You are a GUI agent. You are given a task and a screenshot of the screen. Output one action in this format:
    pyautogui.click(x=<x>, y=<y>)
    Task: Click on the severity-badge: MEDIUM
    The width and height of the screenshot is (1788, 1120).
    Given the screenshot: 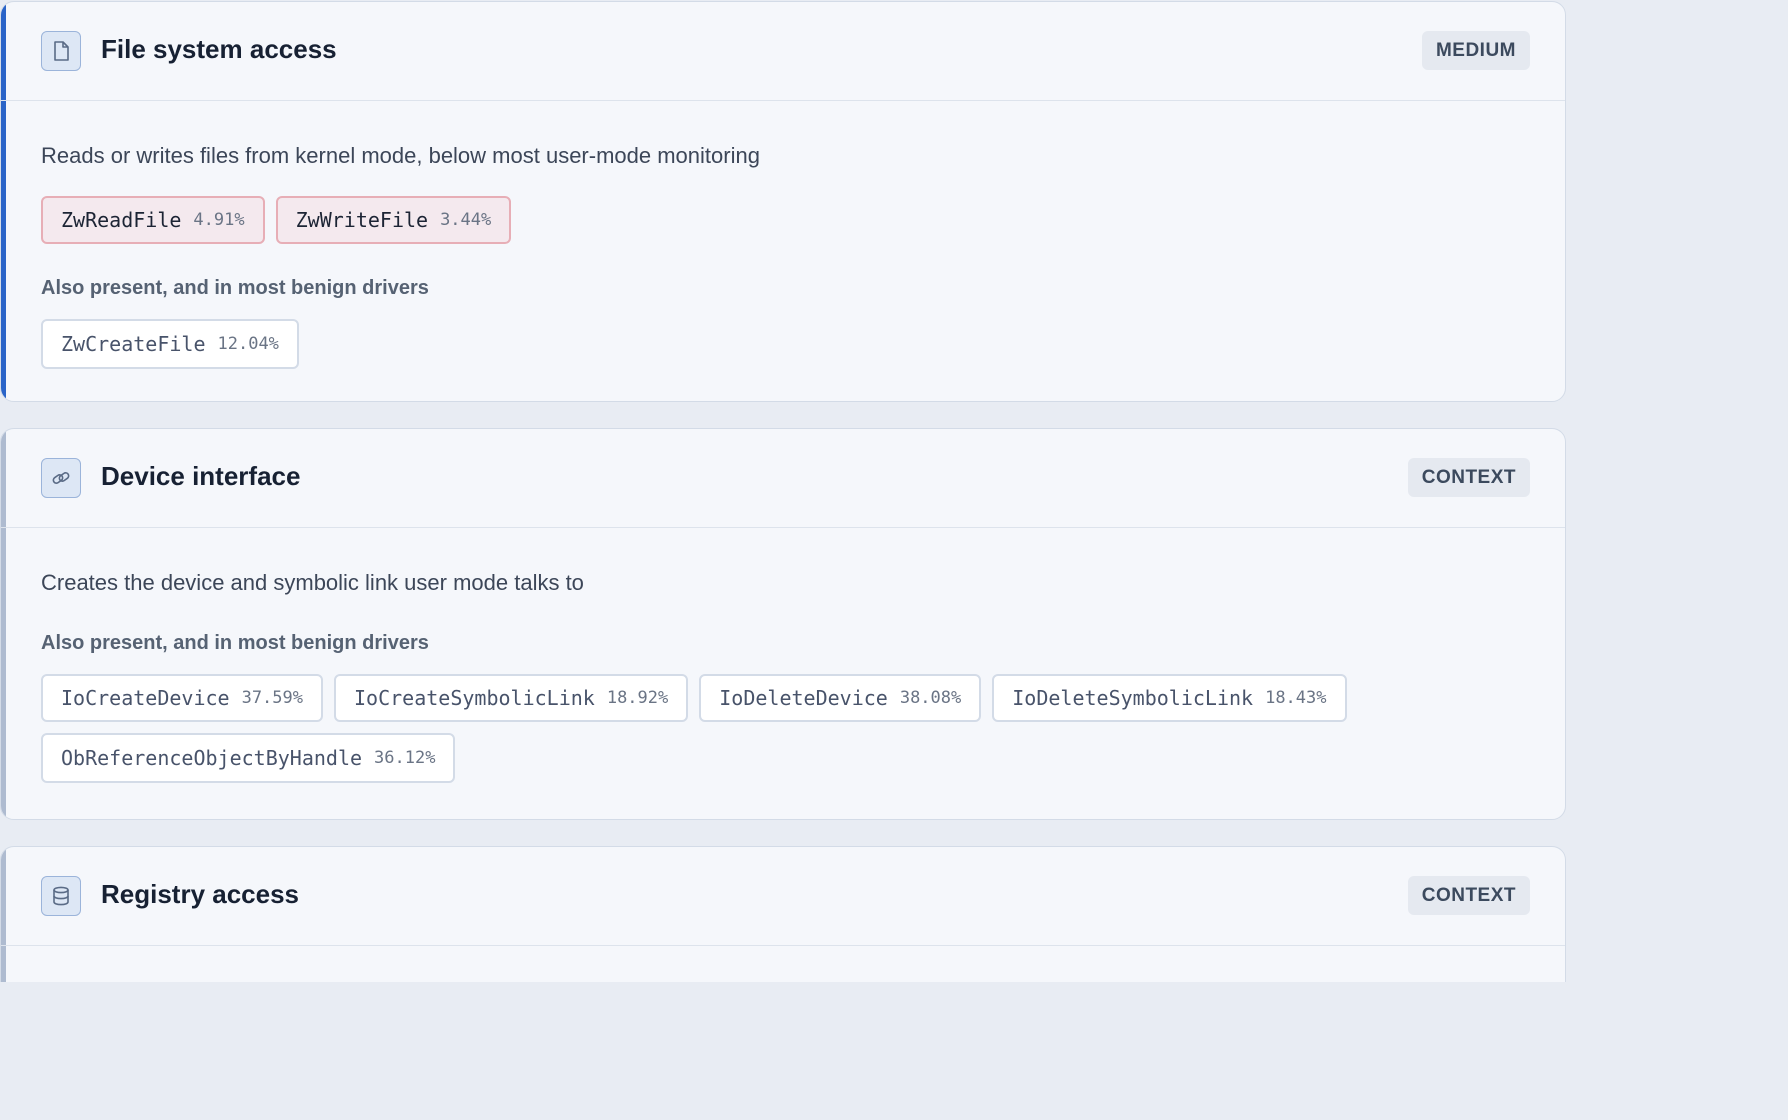 What is the action you would take?
    pyautogui.click(x=1475, y=50)
    